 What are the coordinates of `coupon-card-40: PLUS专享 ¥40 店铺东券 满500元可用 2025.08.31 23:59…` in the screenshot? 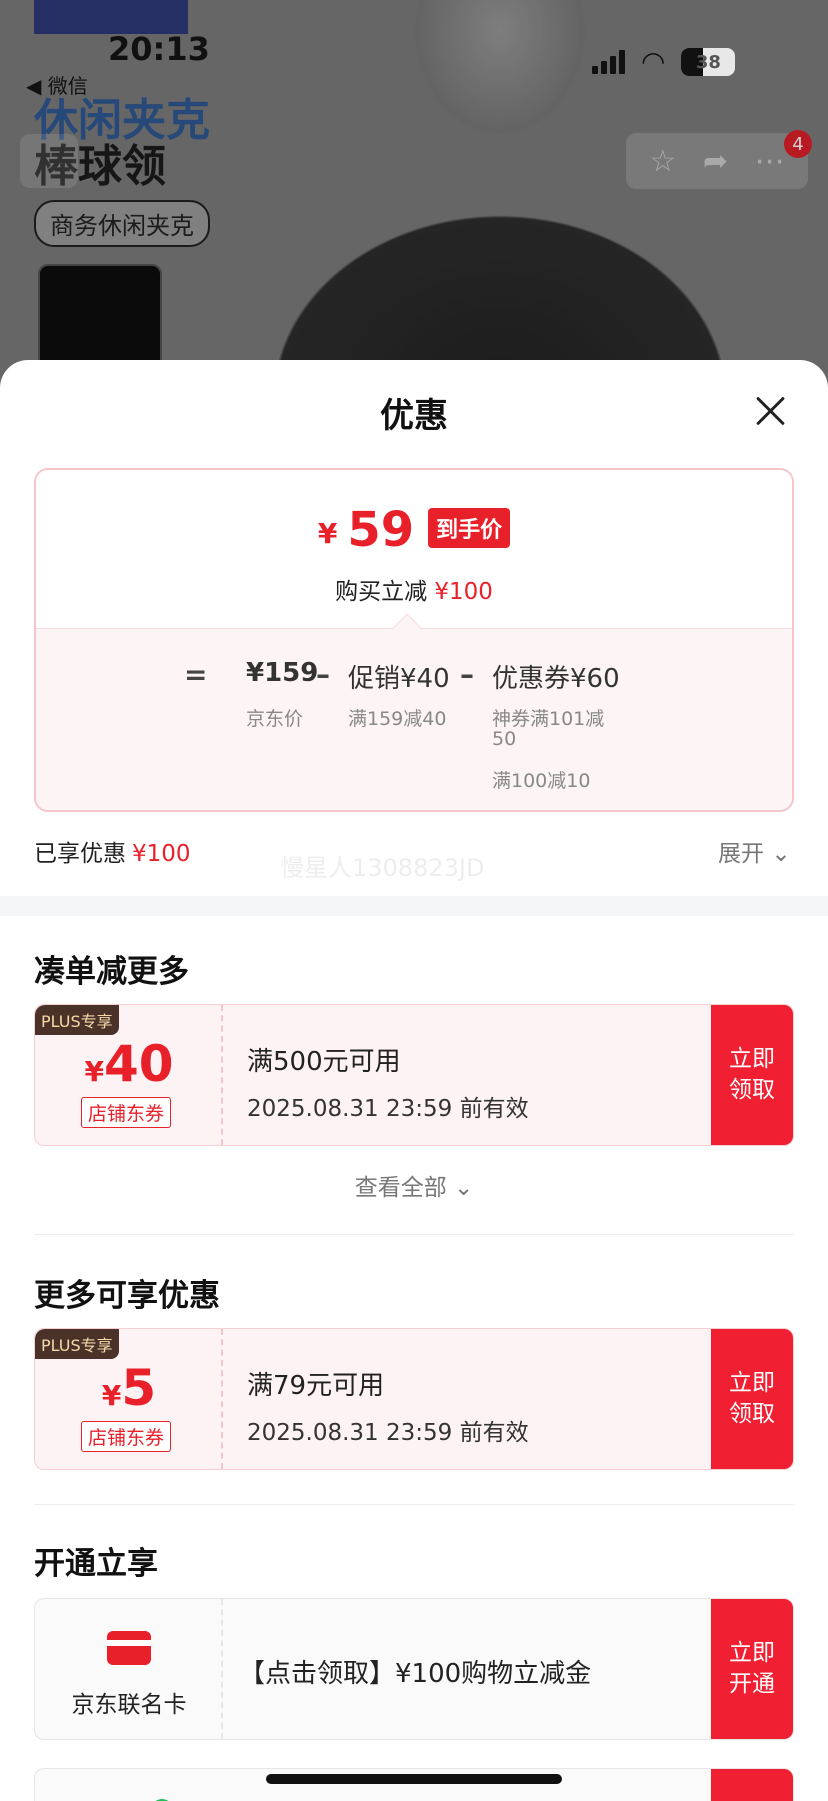 It's located at (414, 1075).